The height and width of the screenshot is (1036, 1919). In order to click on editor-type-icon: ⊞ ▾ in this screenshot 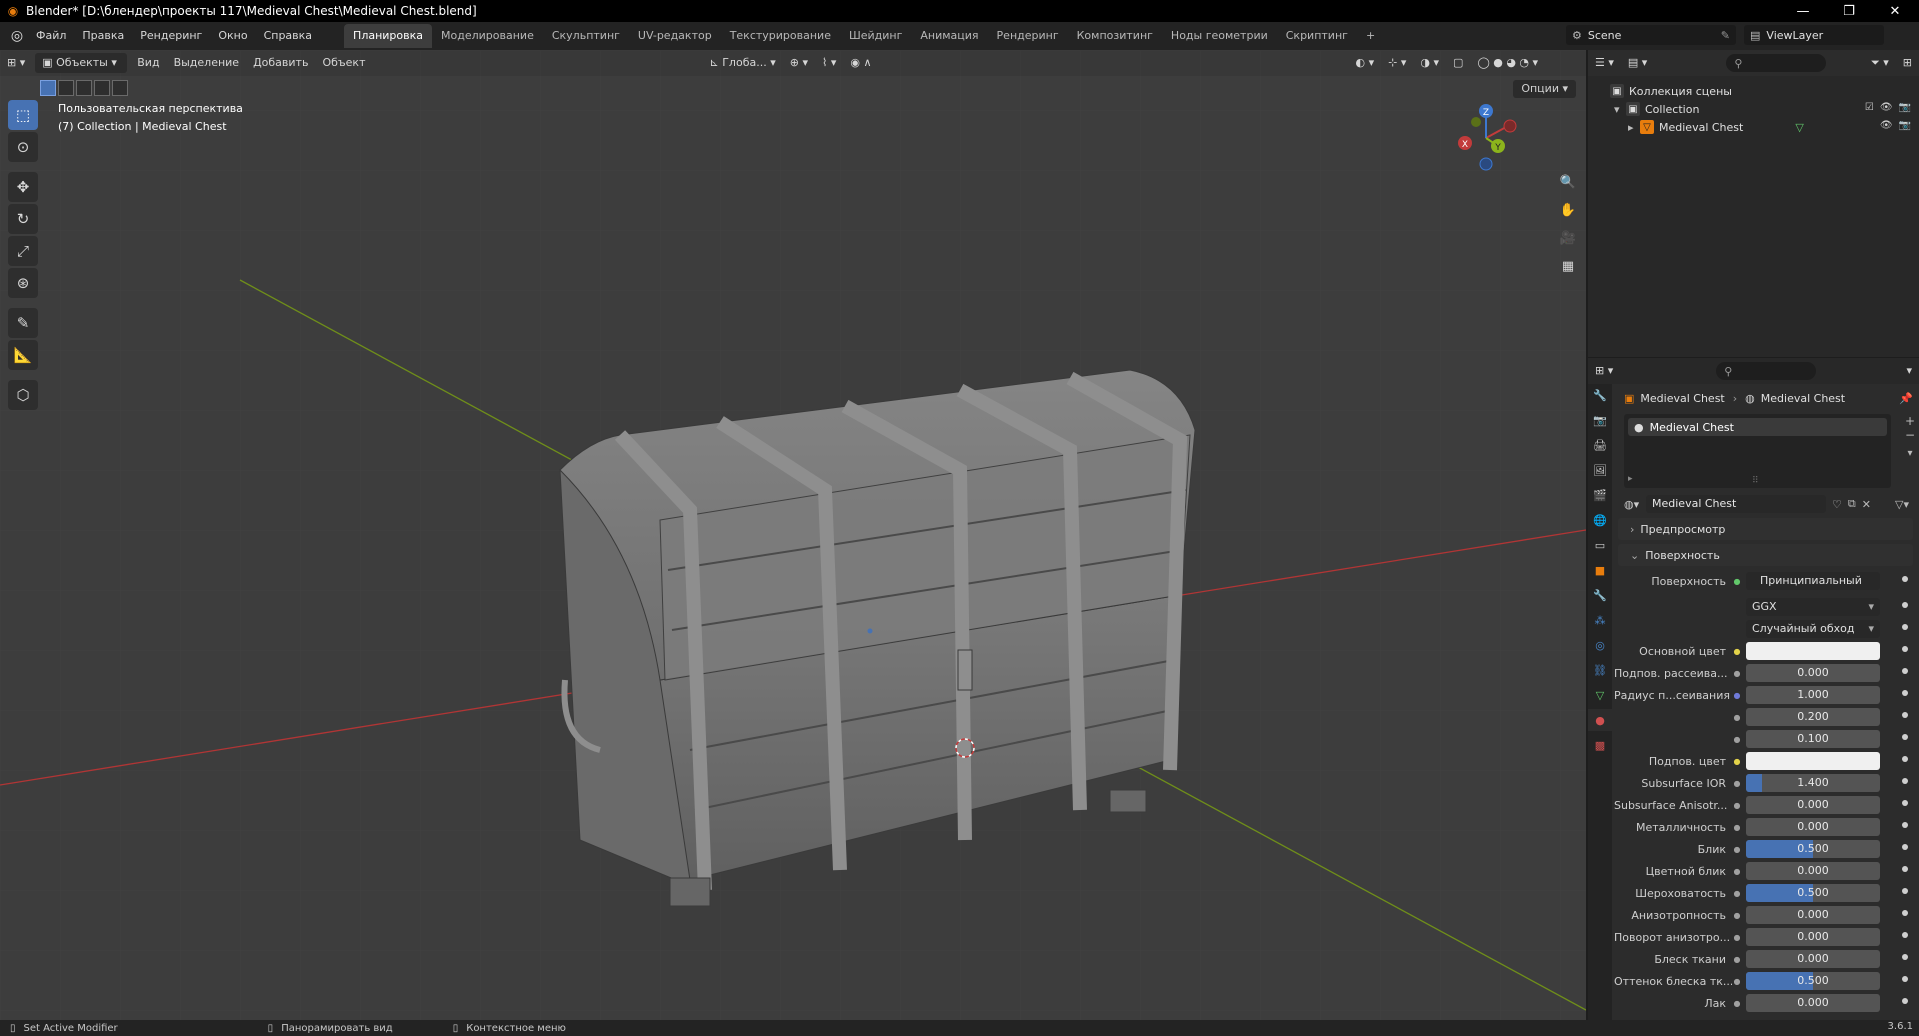, I will do `click(16, 63)`.